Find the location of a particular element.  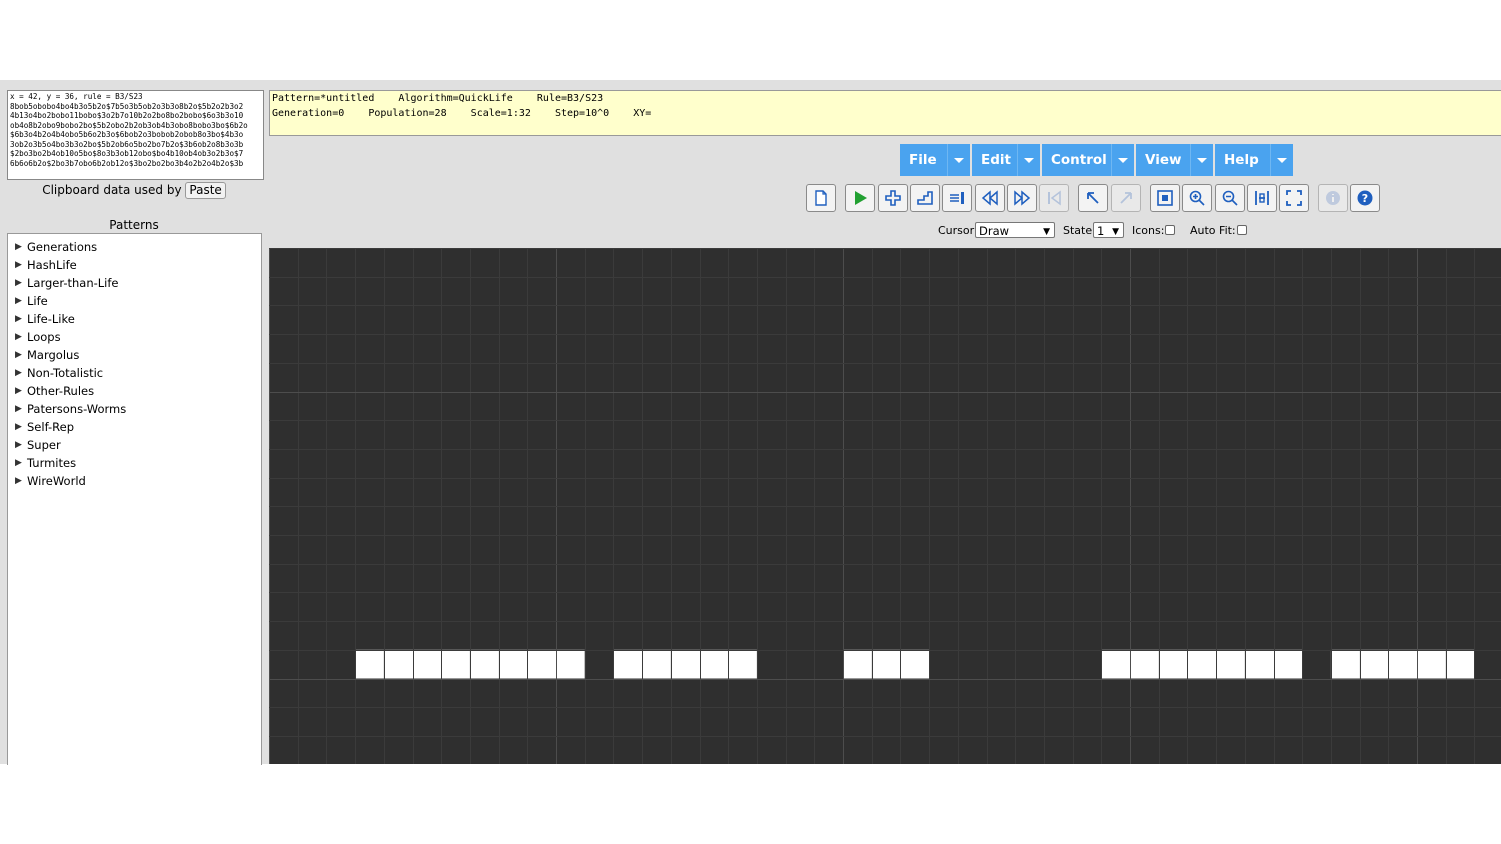

redo-button is located at coordinates (1126, 198).